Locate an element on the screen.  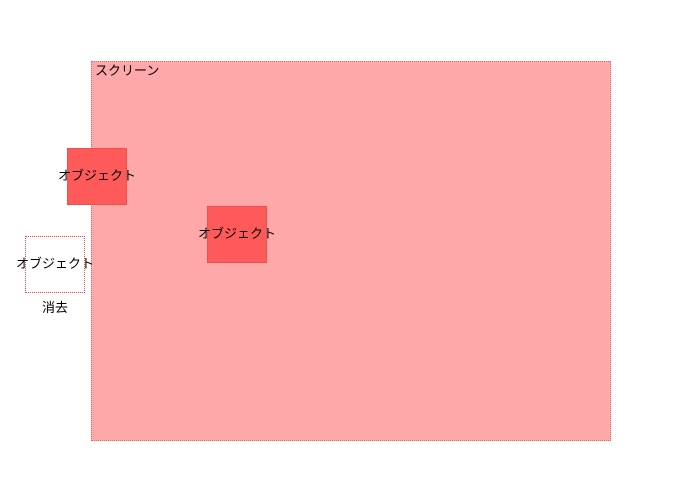
object-box-1: オブジェクト is located at coordinates (97, 176).